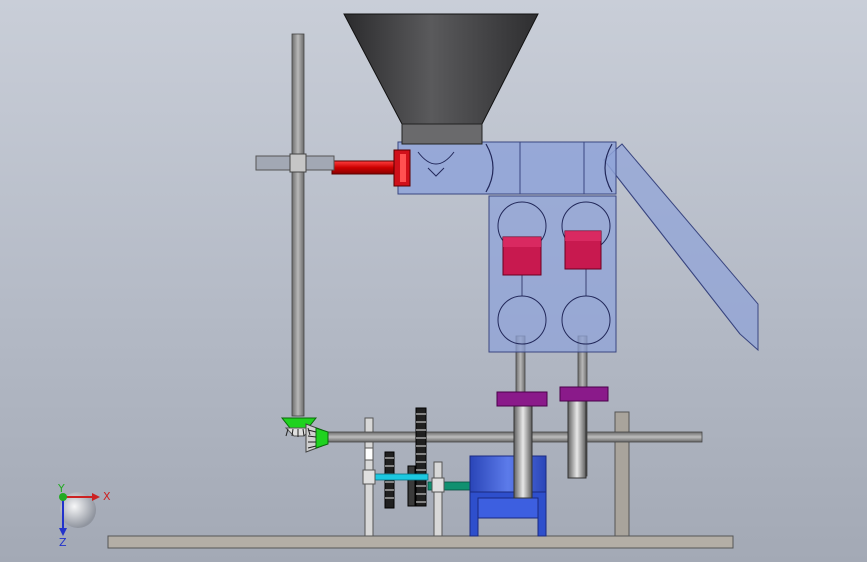  What do you see at coordinates (583, 250) in the screenshot?
I see `piston-right` at bounding box center [583, 250].